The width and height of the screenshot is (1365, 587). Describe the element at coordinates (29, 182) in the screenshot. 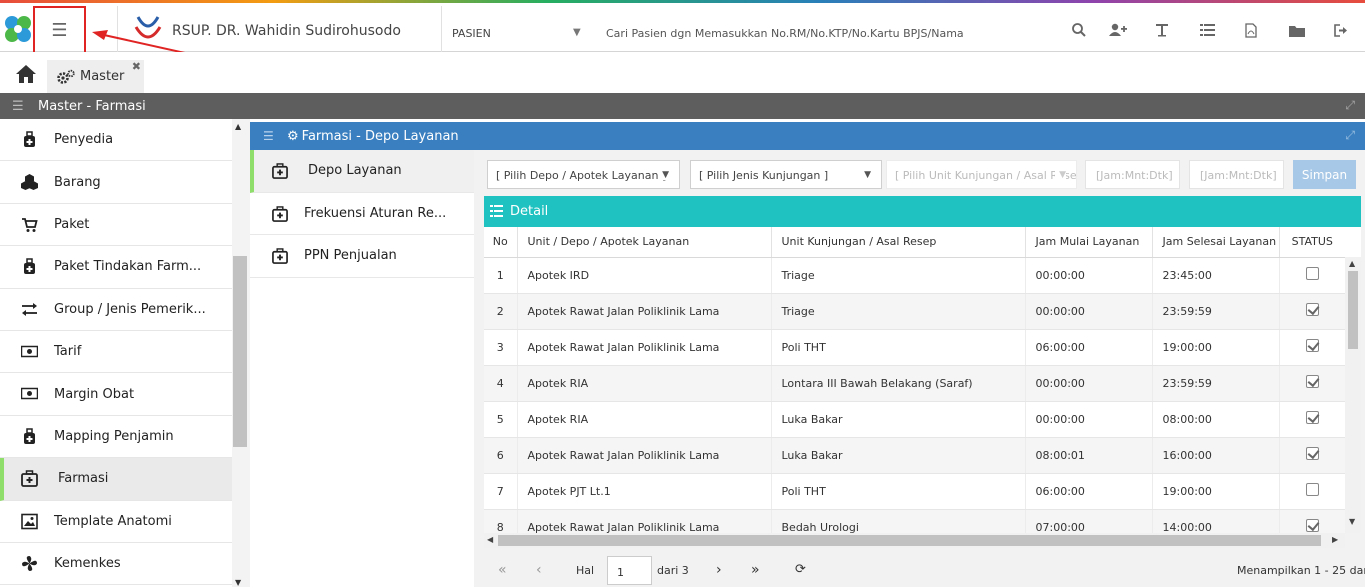

I see `cubes-icon` at that location.